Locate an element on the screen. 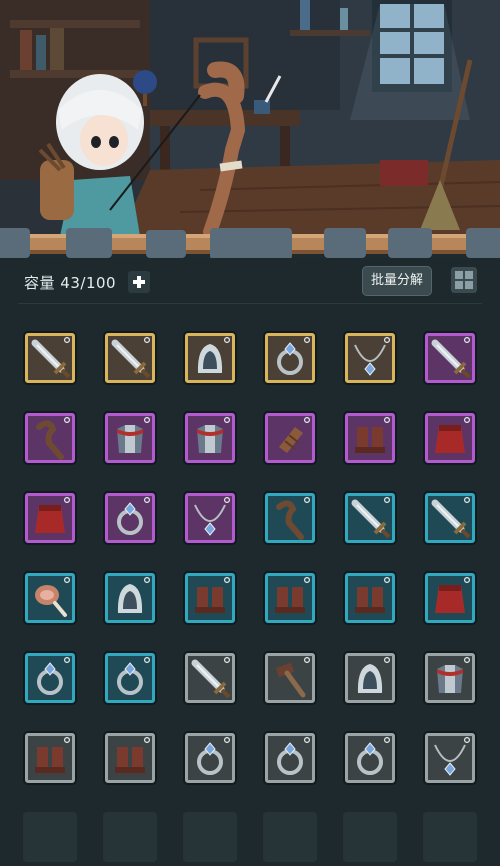  bracer-icon is located at coordinates (294, 434).